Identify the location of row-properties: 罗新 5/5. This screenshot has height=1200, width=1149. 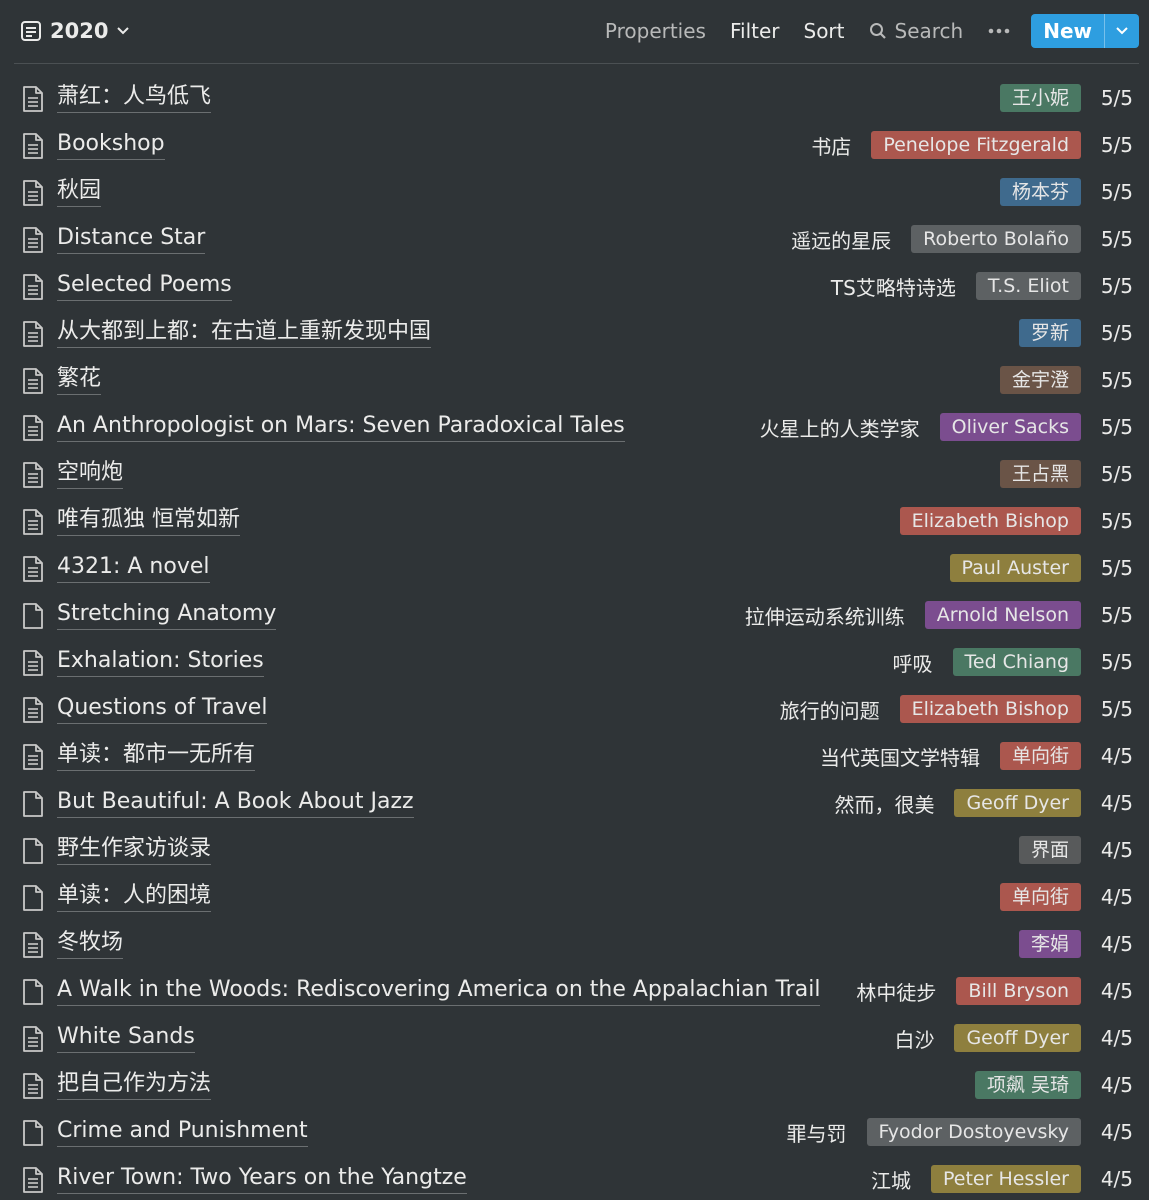
(1075, 333).